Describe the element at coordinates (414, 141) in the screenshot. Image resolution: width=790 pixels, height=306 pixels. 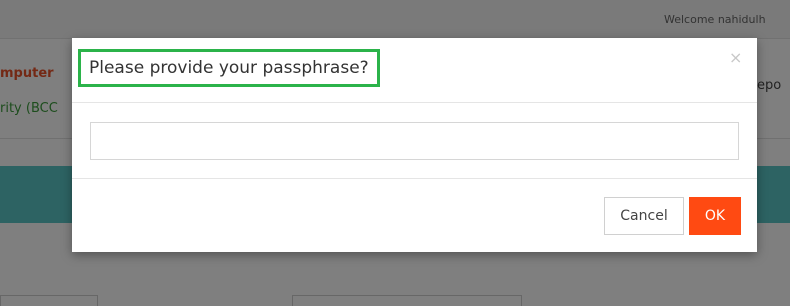
I see `passphrase-input` at that location.